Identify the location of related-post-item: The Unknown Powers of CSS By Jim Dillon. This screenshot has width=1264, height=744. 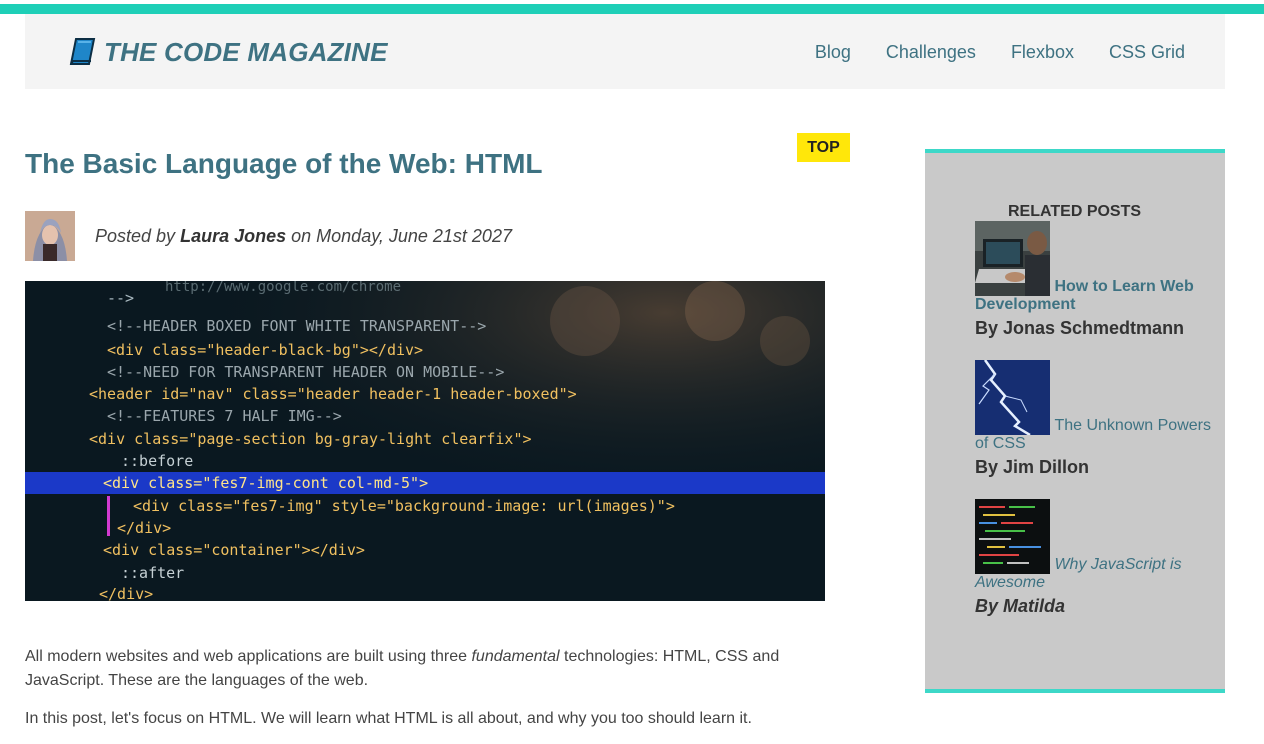
(1095, 418).